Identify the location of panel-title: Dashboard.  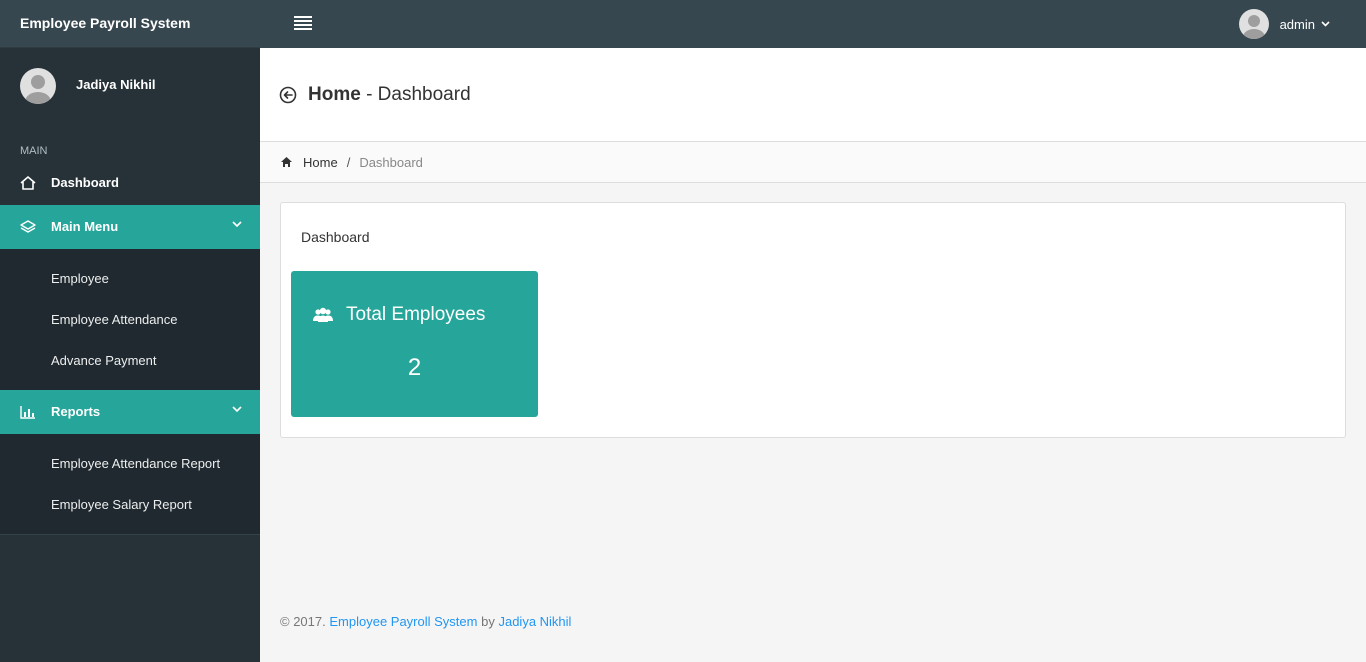
(335, 237).